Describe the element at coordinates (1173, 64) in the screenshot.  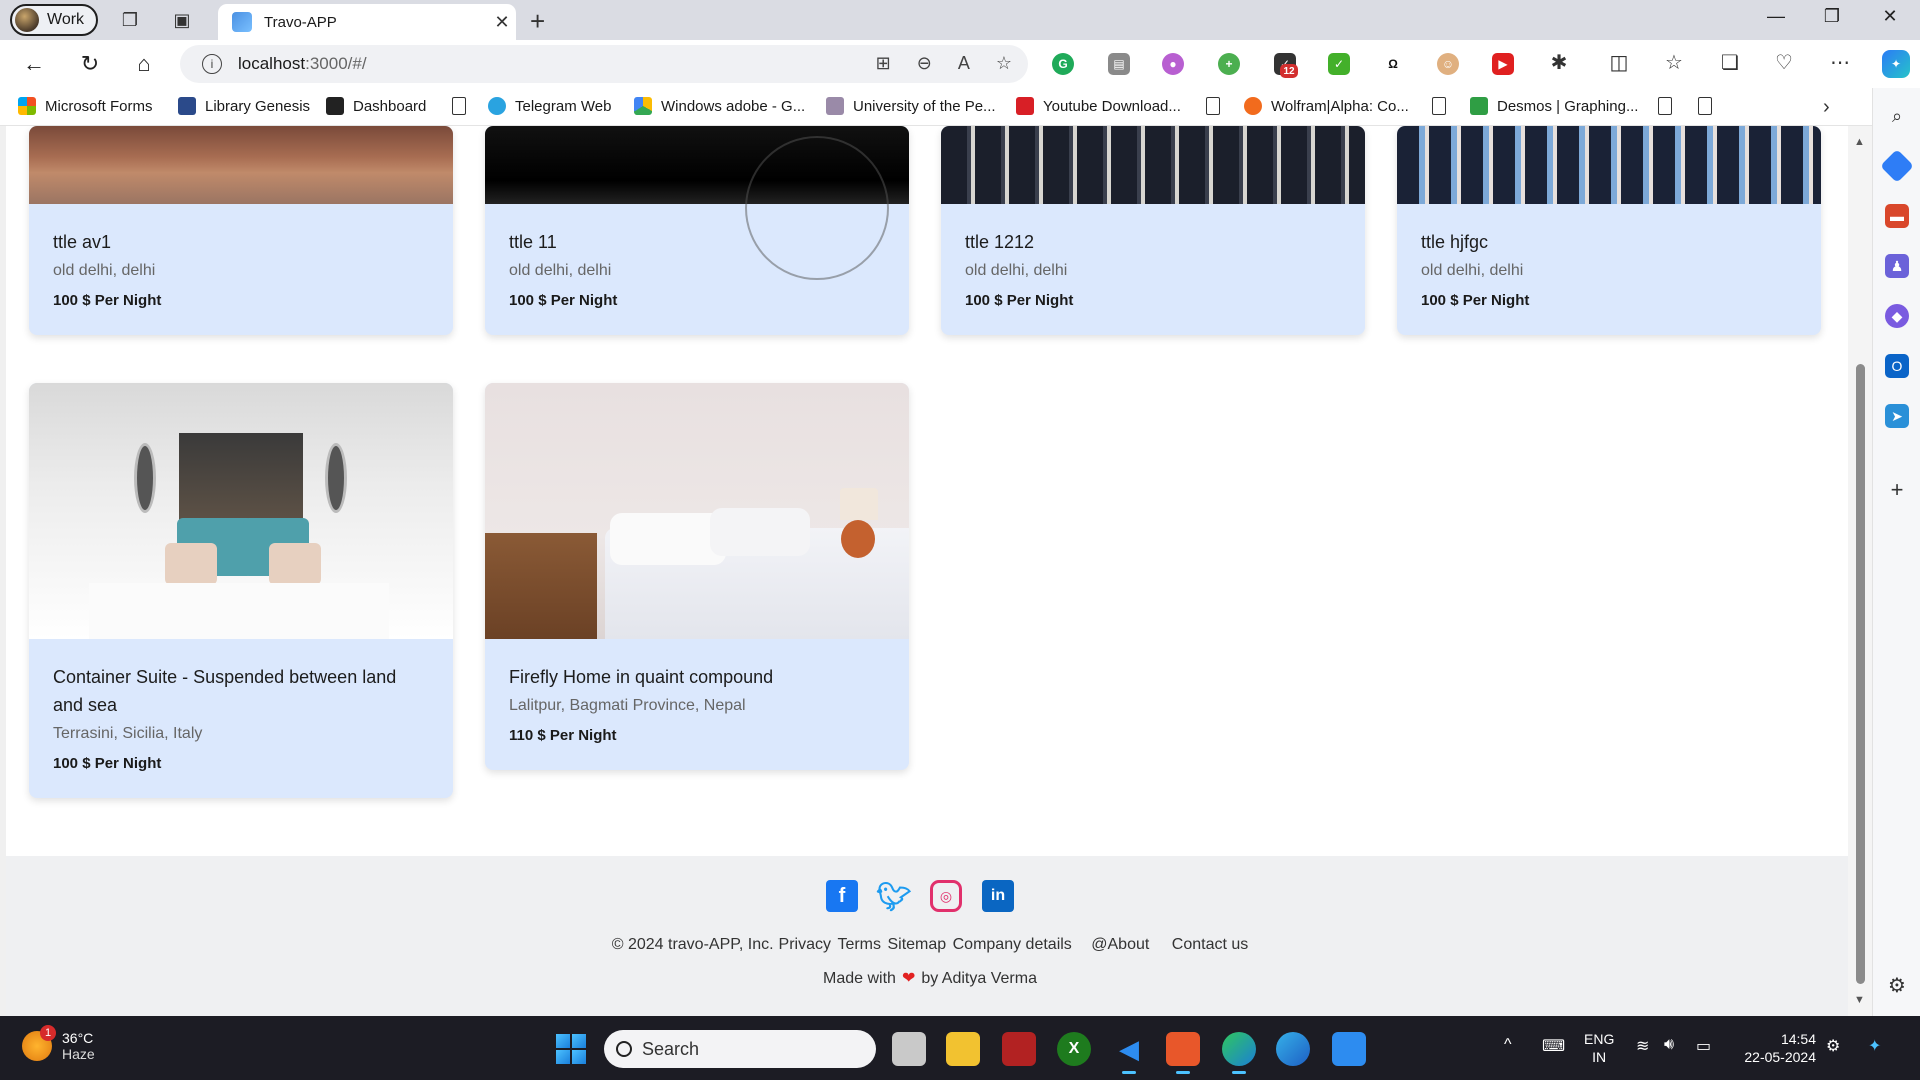
I see `extension-color-icon: ●` at that location.